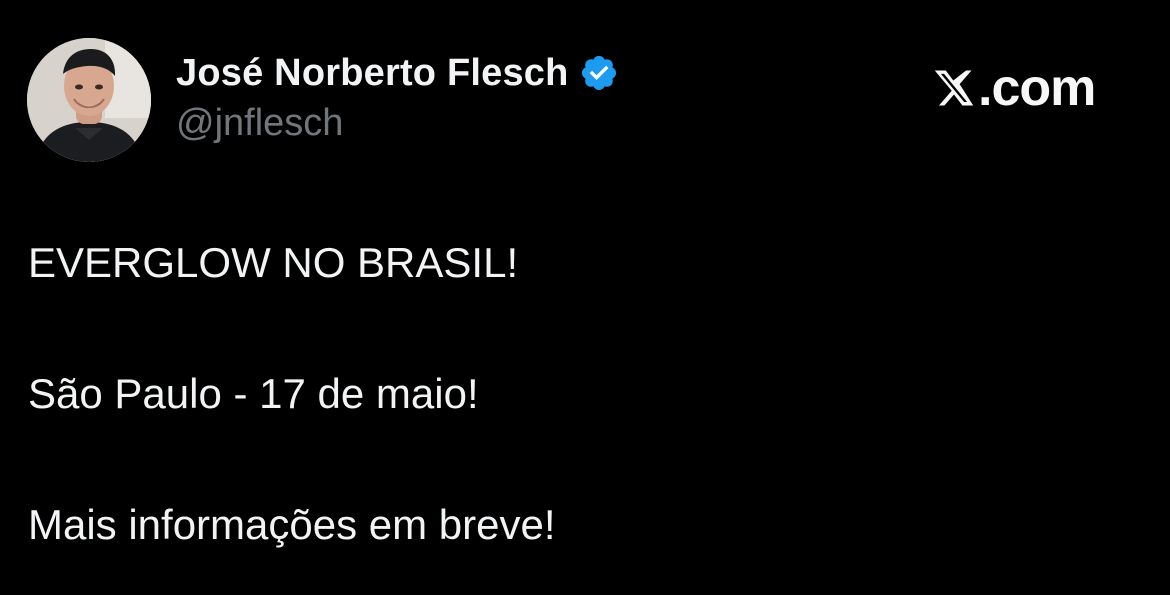 The width and height of the screenshot is (1170, 595). What do you see at coordinates (397, 123) in the screenshot?
I see `author-handle: @jnflesch` at bounding box center [397, 123].